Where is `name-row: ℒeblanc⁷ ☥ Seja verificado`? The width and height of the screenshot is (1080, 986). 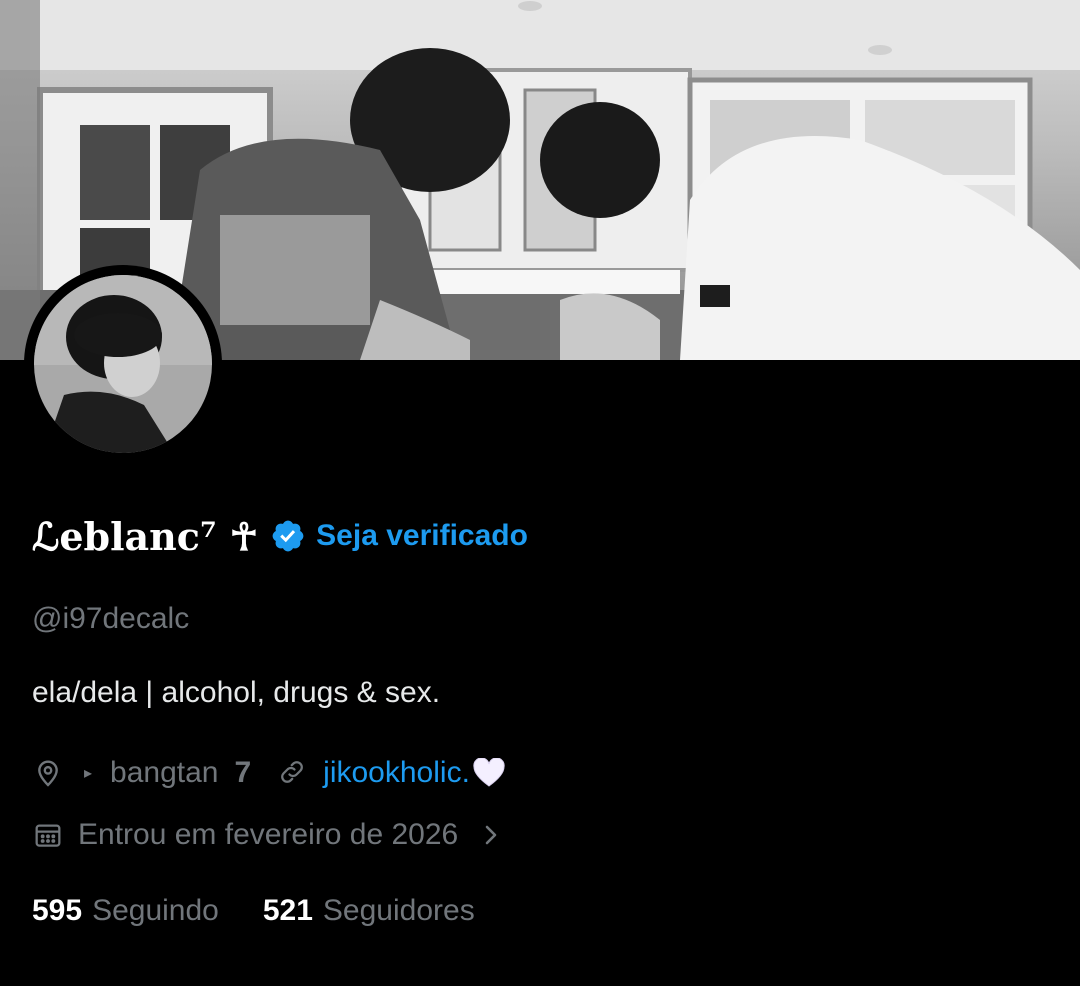 name-row: ℒeblanc⁷ ☥ Seja verificado is located at coordinates (280, 536).